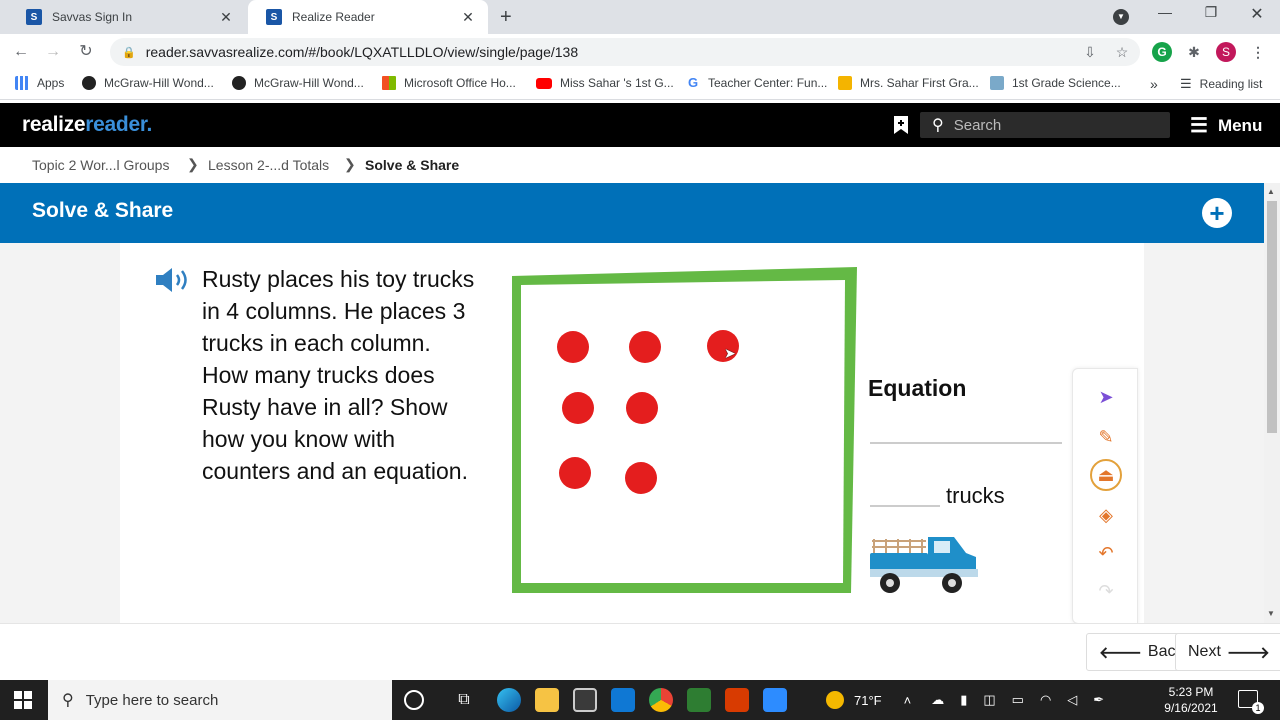 The height and width of the screenshot is (720, 1280). I want to click on usb-icon: ▮, so click(963, 700).